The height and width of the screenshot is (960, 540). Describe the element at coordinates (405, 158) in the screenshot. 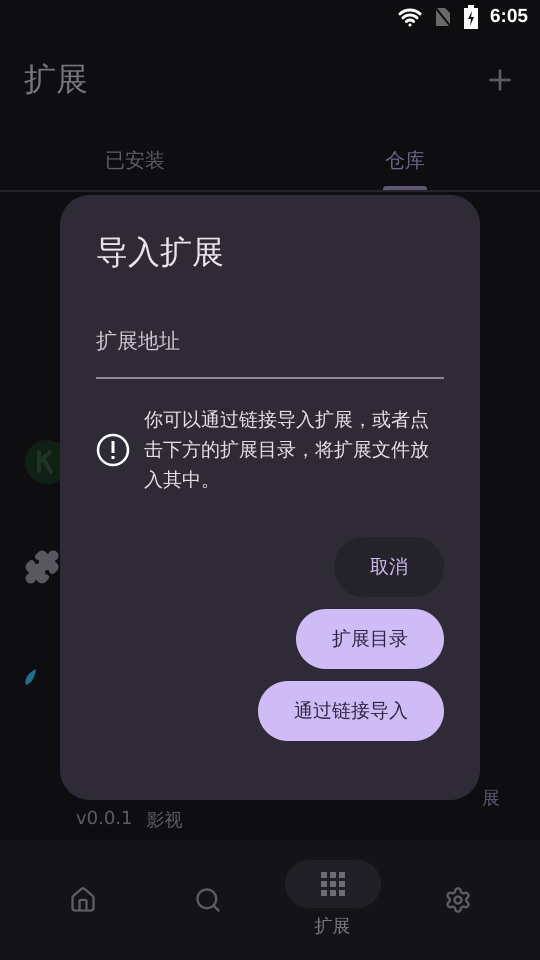

I see `tab: 仓库` at that location.